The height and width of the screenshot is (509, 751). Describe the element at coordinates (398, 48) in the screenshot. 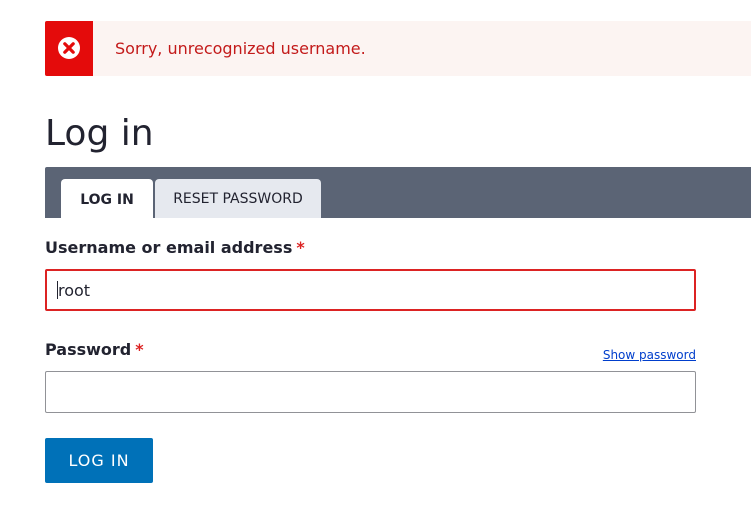

I see `error-message: Sorry, unrecognized username.` at that location.